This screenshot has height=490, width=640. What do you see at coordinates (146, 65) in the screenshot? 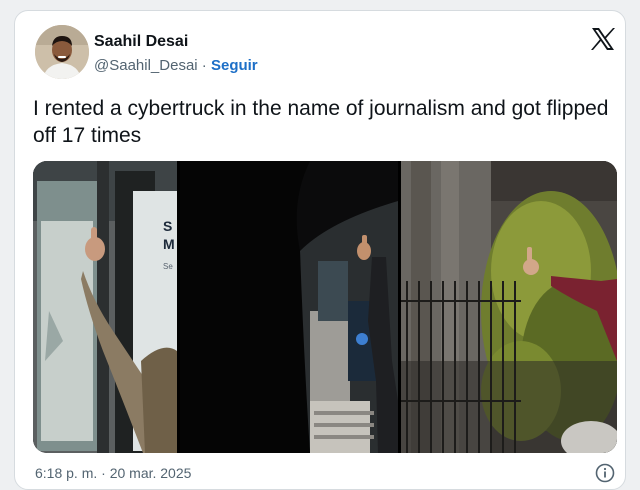
I see `author-handle: @Saahil_Desai` at bounding box center [146, 65].